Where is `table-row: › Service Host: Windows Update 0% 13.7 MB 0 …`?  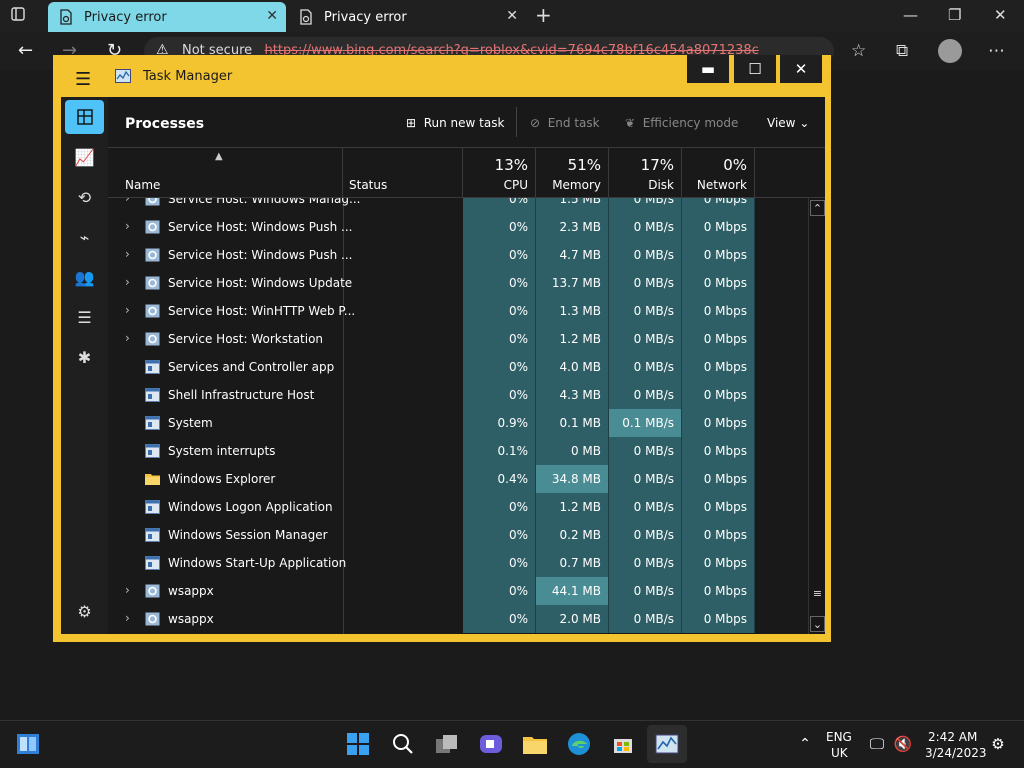
table-row: › Service Host: Windows Update 0% 13.7 MB 0 … is located at coordinates (458, 283).